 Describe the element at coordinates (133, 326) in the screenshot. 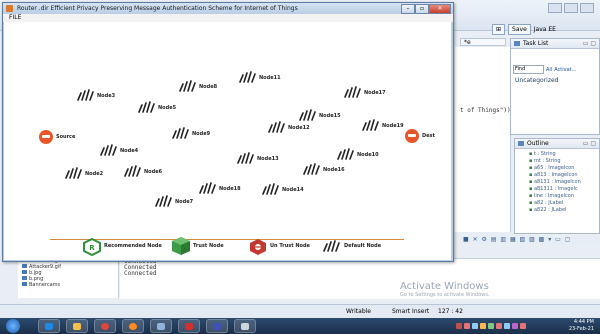

I see `taskbar-firefox` at that location.